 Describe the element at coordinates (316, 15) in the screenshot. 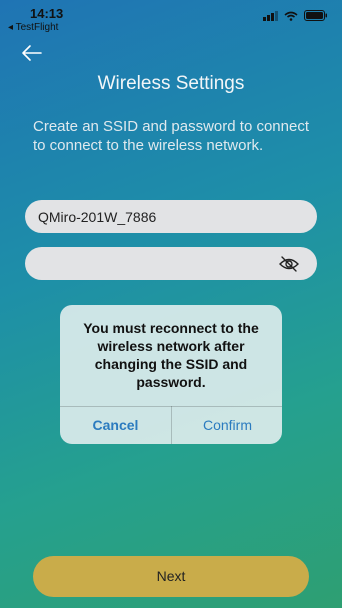

I see `battery-icon` at that location.